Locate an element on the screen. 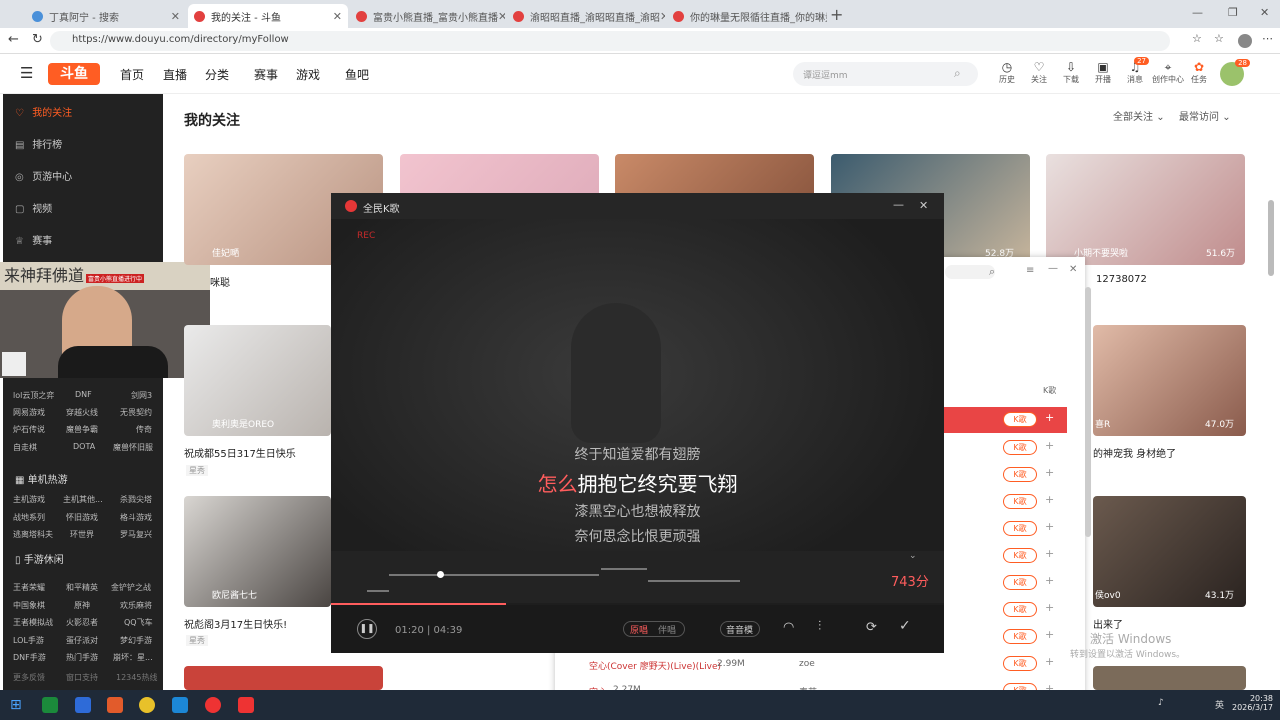 The width and height of the screenshot is (1280, 720). page-scrollbar is located at coordinates (1271, 238).